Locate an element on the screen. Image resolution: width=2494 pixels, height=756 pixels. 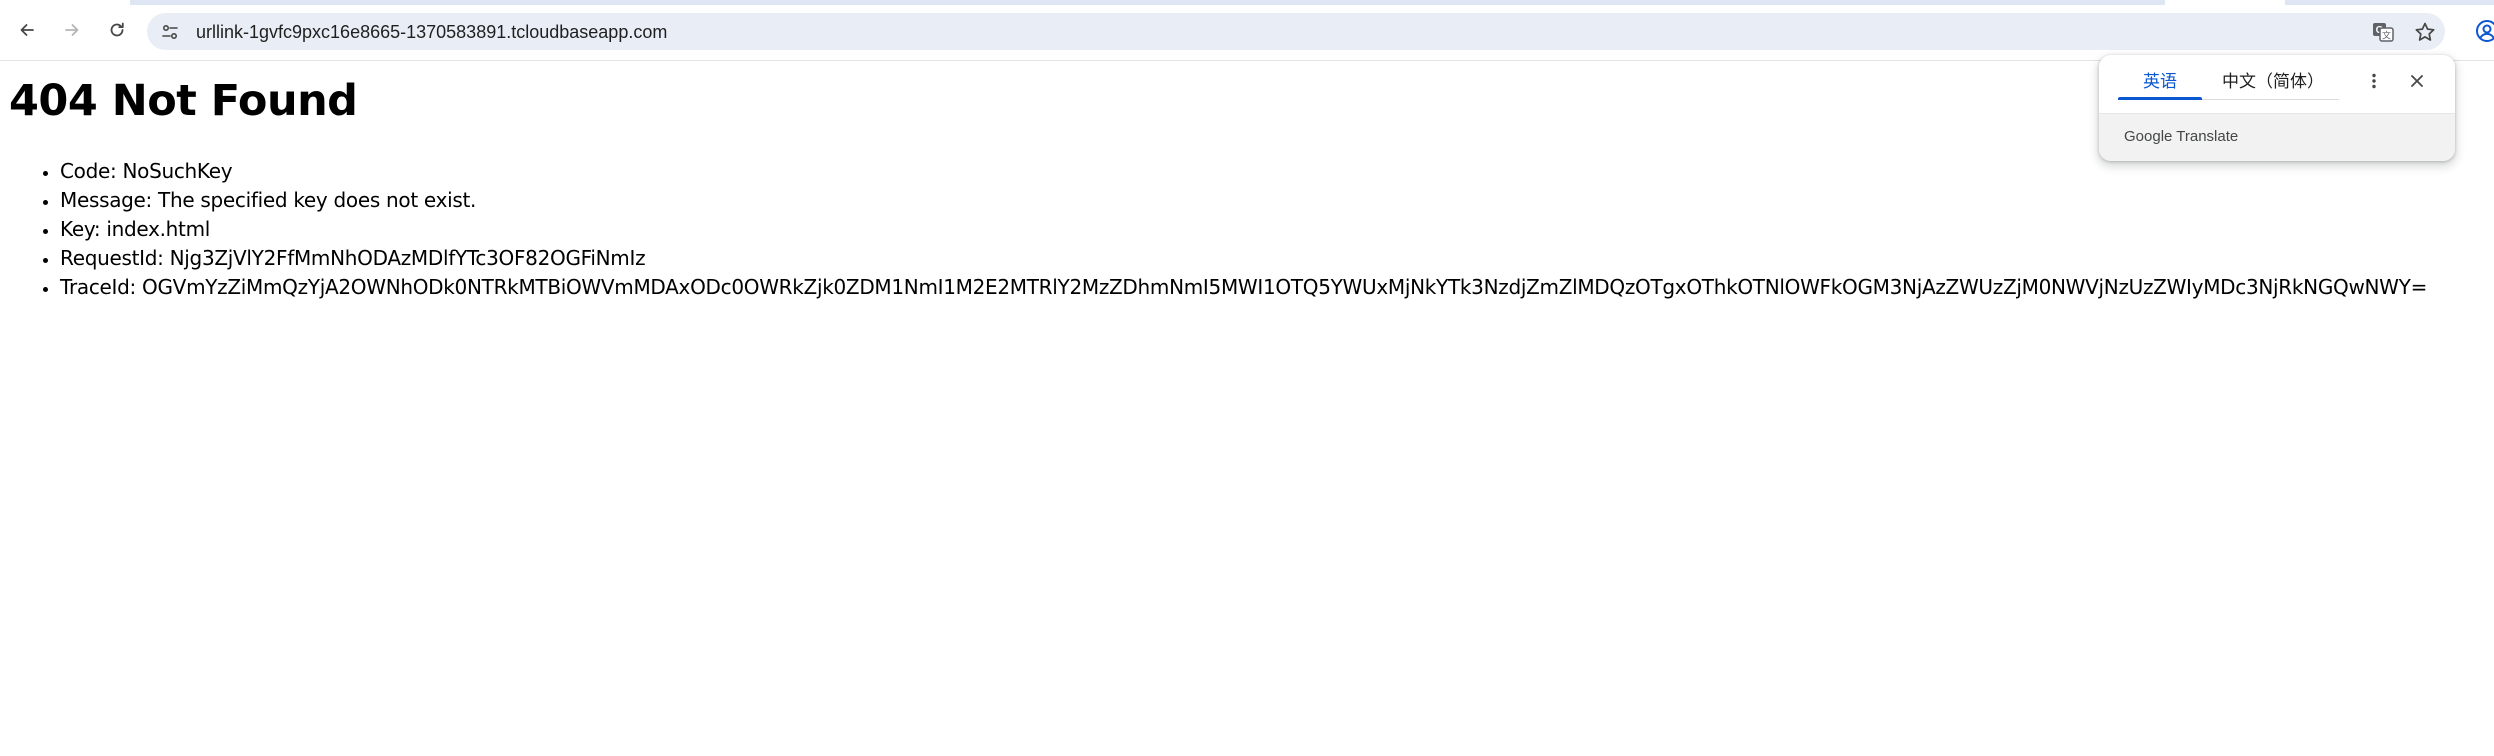
reload-button is located at coordinates (117, 30).